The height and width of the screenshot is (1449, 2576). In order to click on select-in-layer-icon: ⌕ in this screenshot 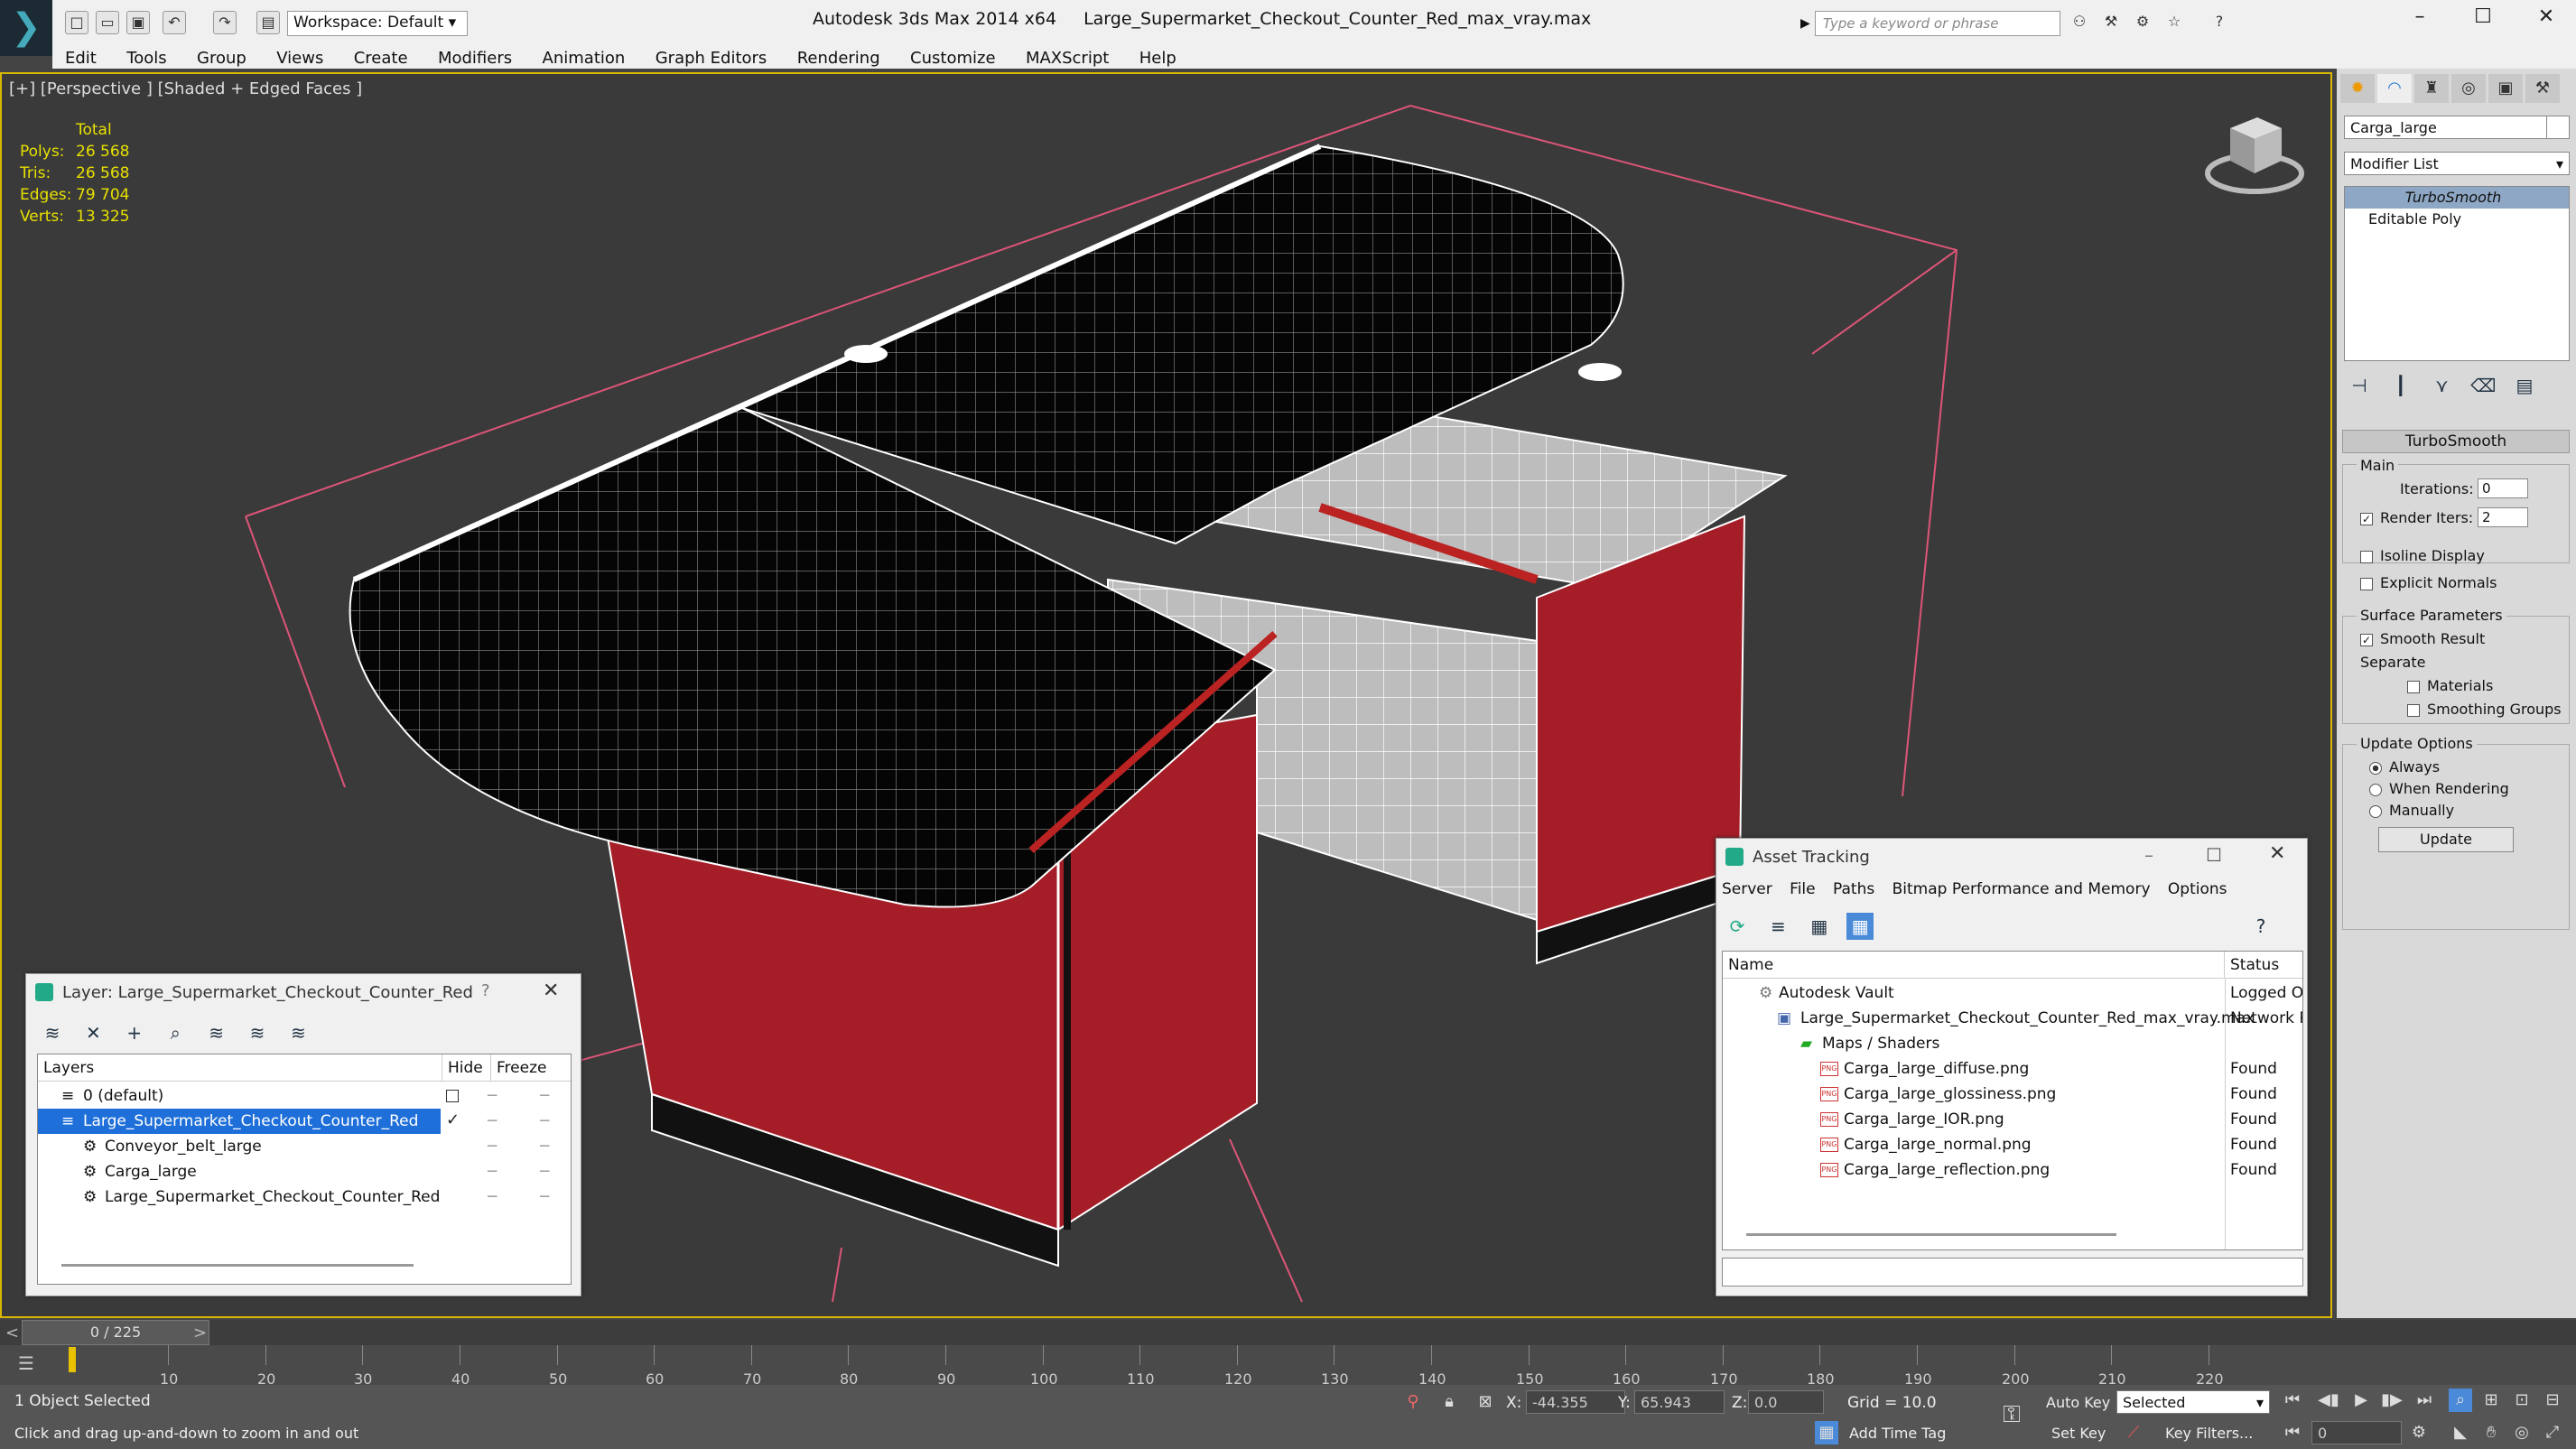, I will do `click(175, 1032)`.